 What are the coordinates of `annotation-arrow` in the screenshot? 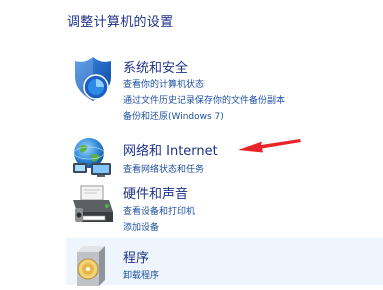 It's located at (269, 146).